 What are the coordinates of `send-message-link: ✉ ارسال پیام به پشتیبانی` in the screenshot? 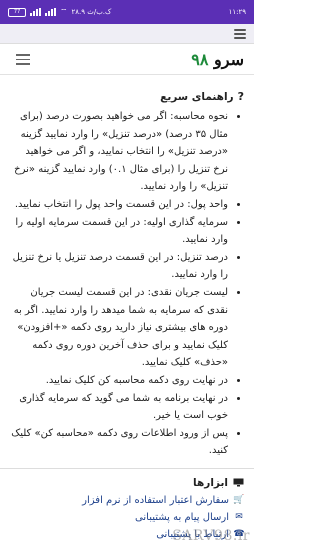 It's located at (127, 517).